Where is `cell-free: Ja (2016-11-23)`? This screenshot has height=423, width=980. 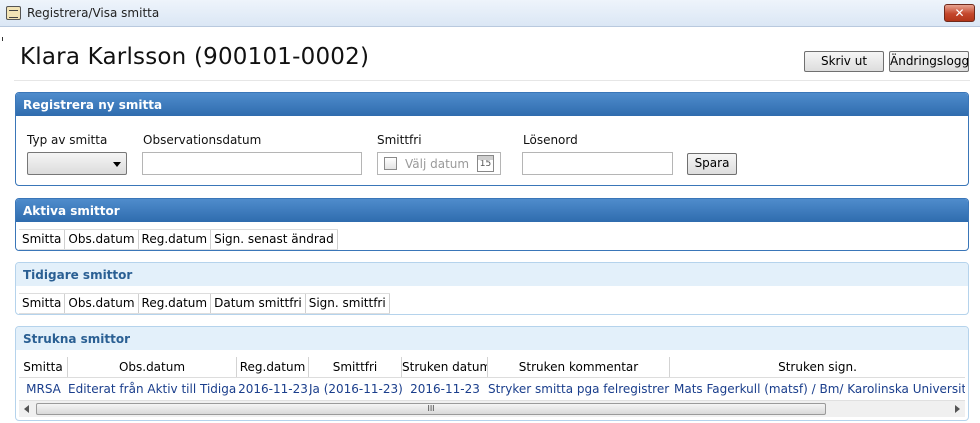 cell-free: Ja (2016-11-23) is located at coordinates (355, 389).